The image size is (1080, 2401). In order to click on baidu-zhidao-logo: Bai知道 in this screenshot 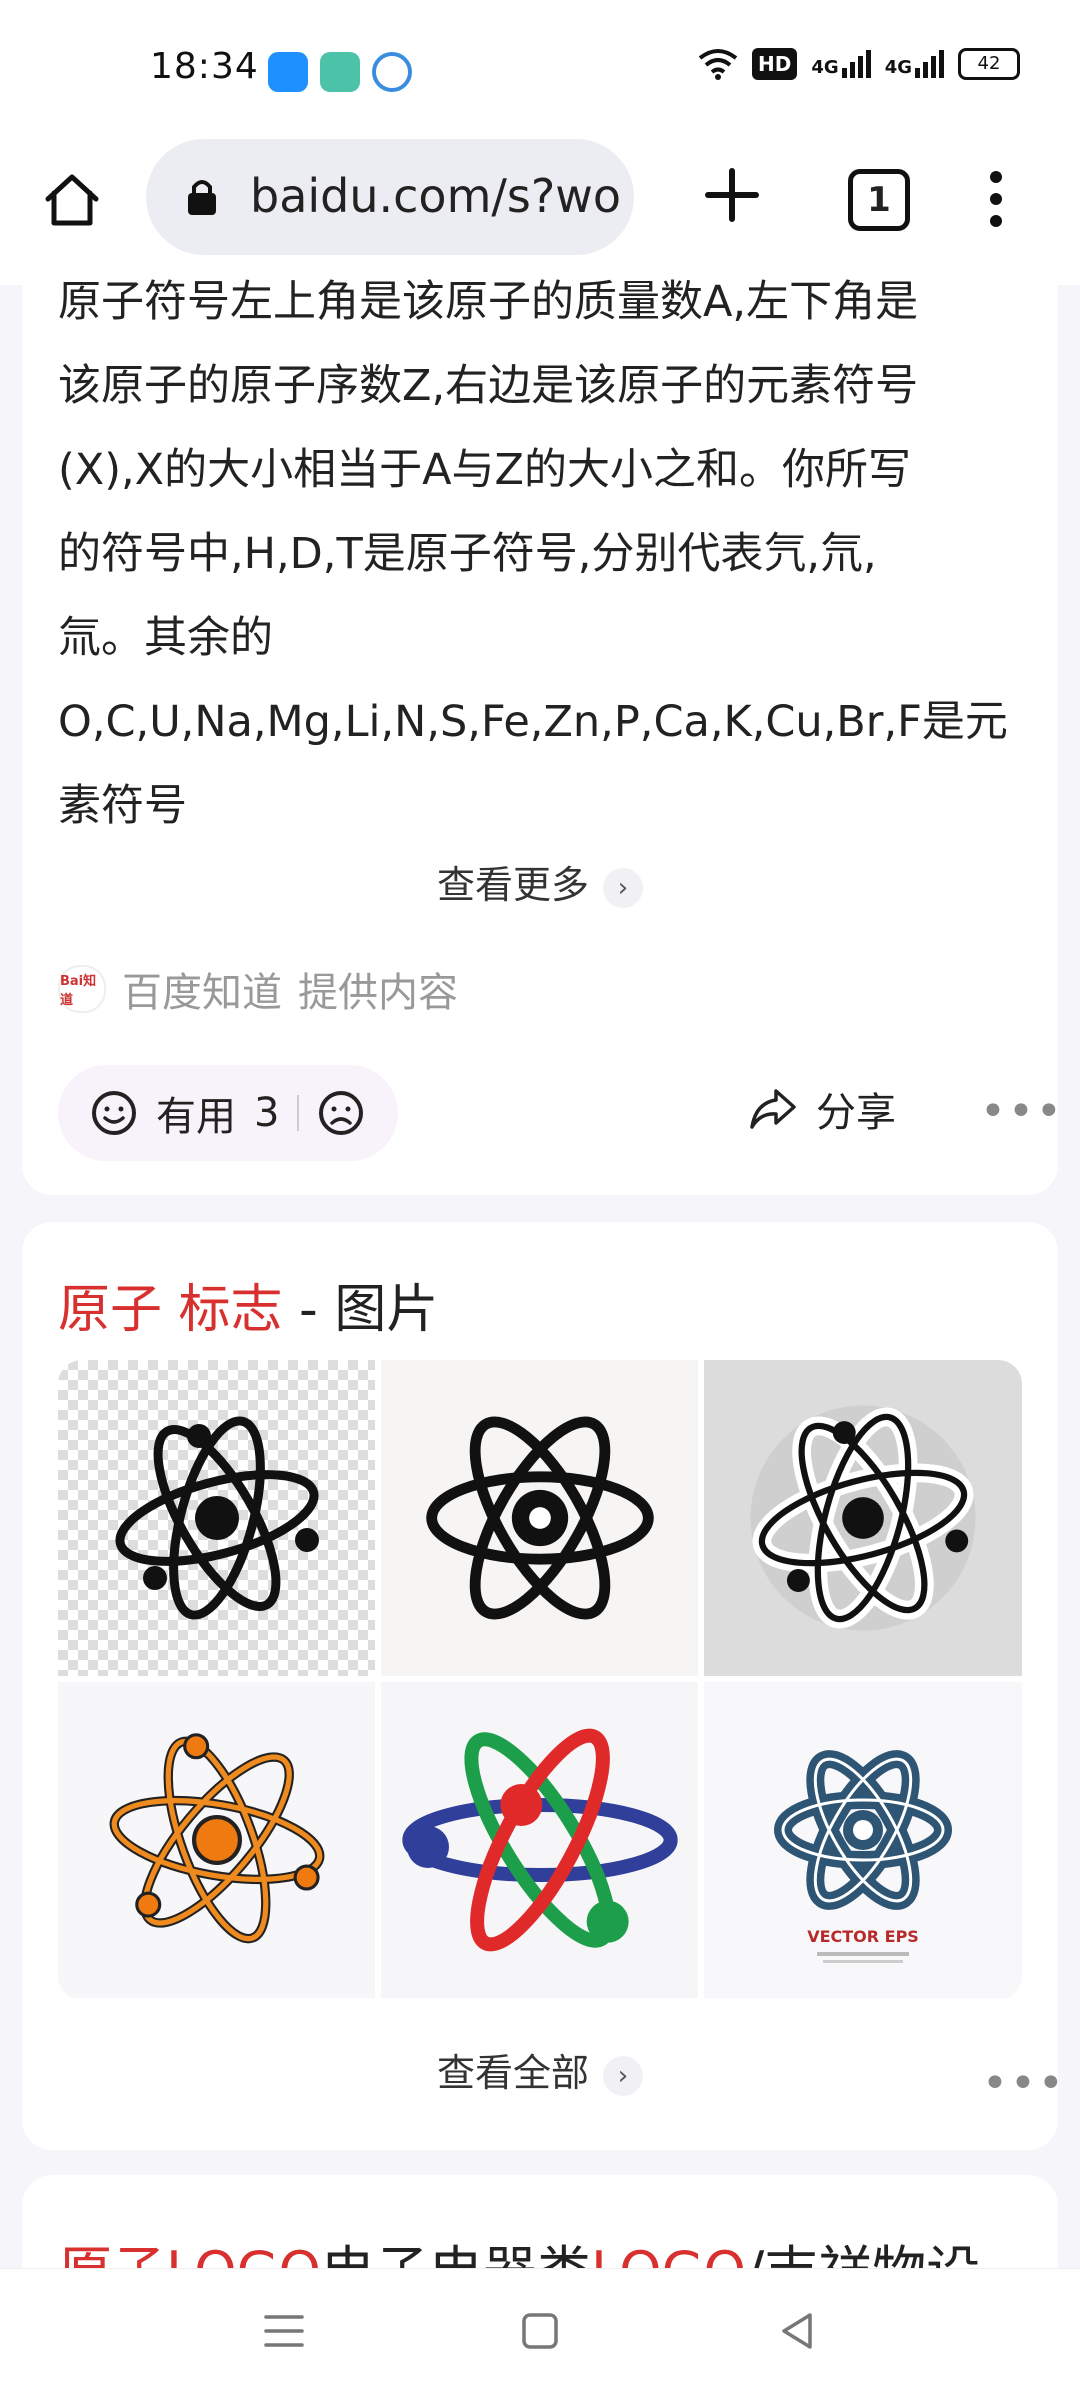, I will do `click(82, 989)`.